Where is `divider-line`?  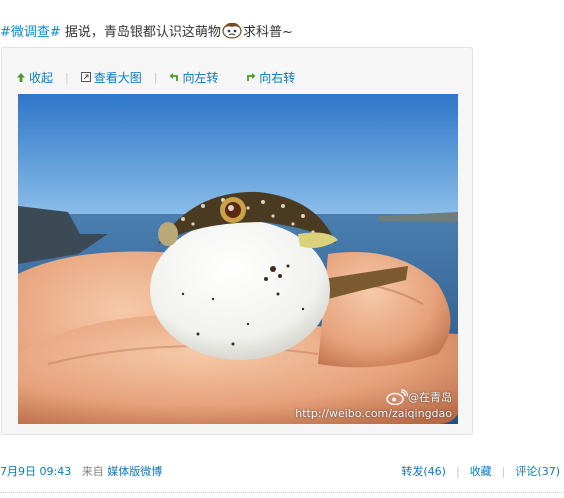 divider-line is located at coordinates (282, 492).